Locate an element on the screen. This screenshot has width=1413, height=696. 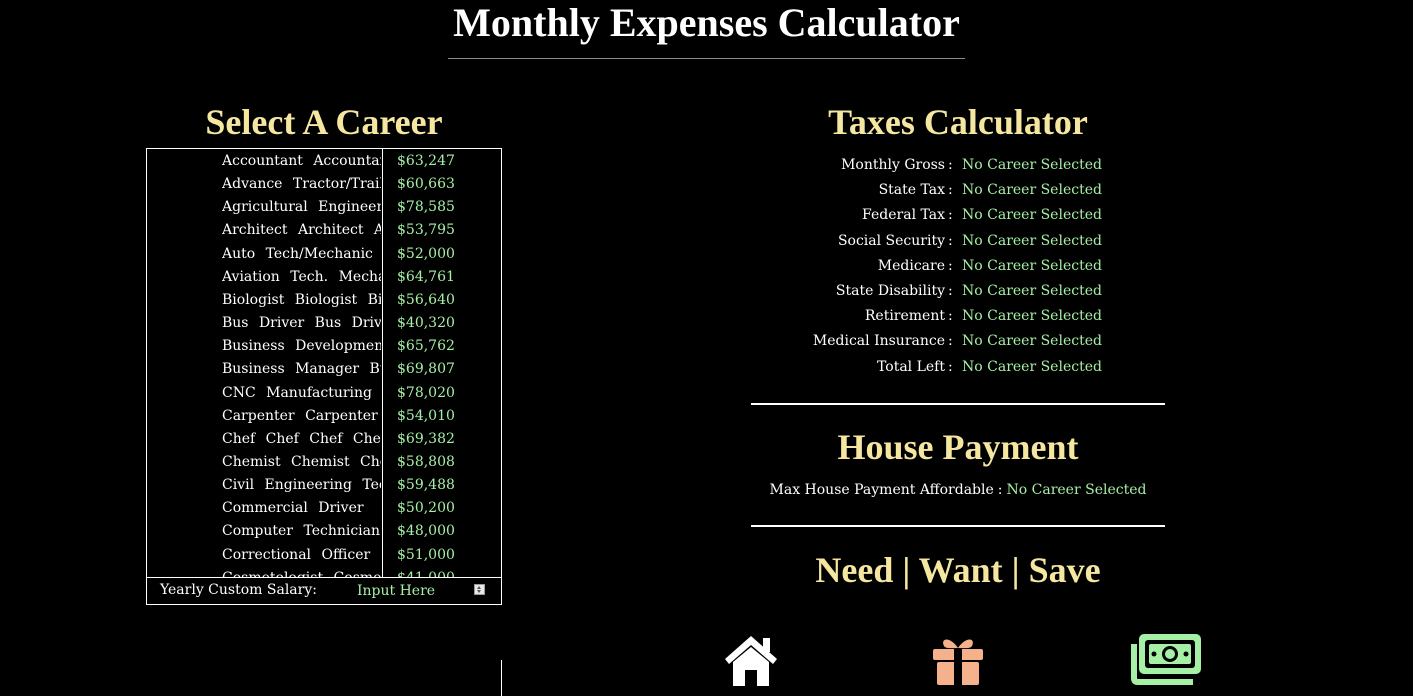
career-salary: $69,382 is located at coordinates (426, 438).